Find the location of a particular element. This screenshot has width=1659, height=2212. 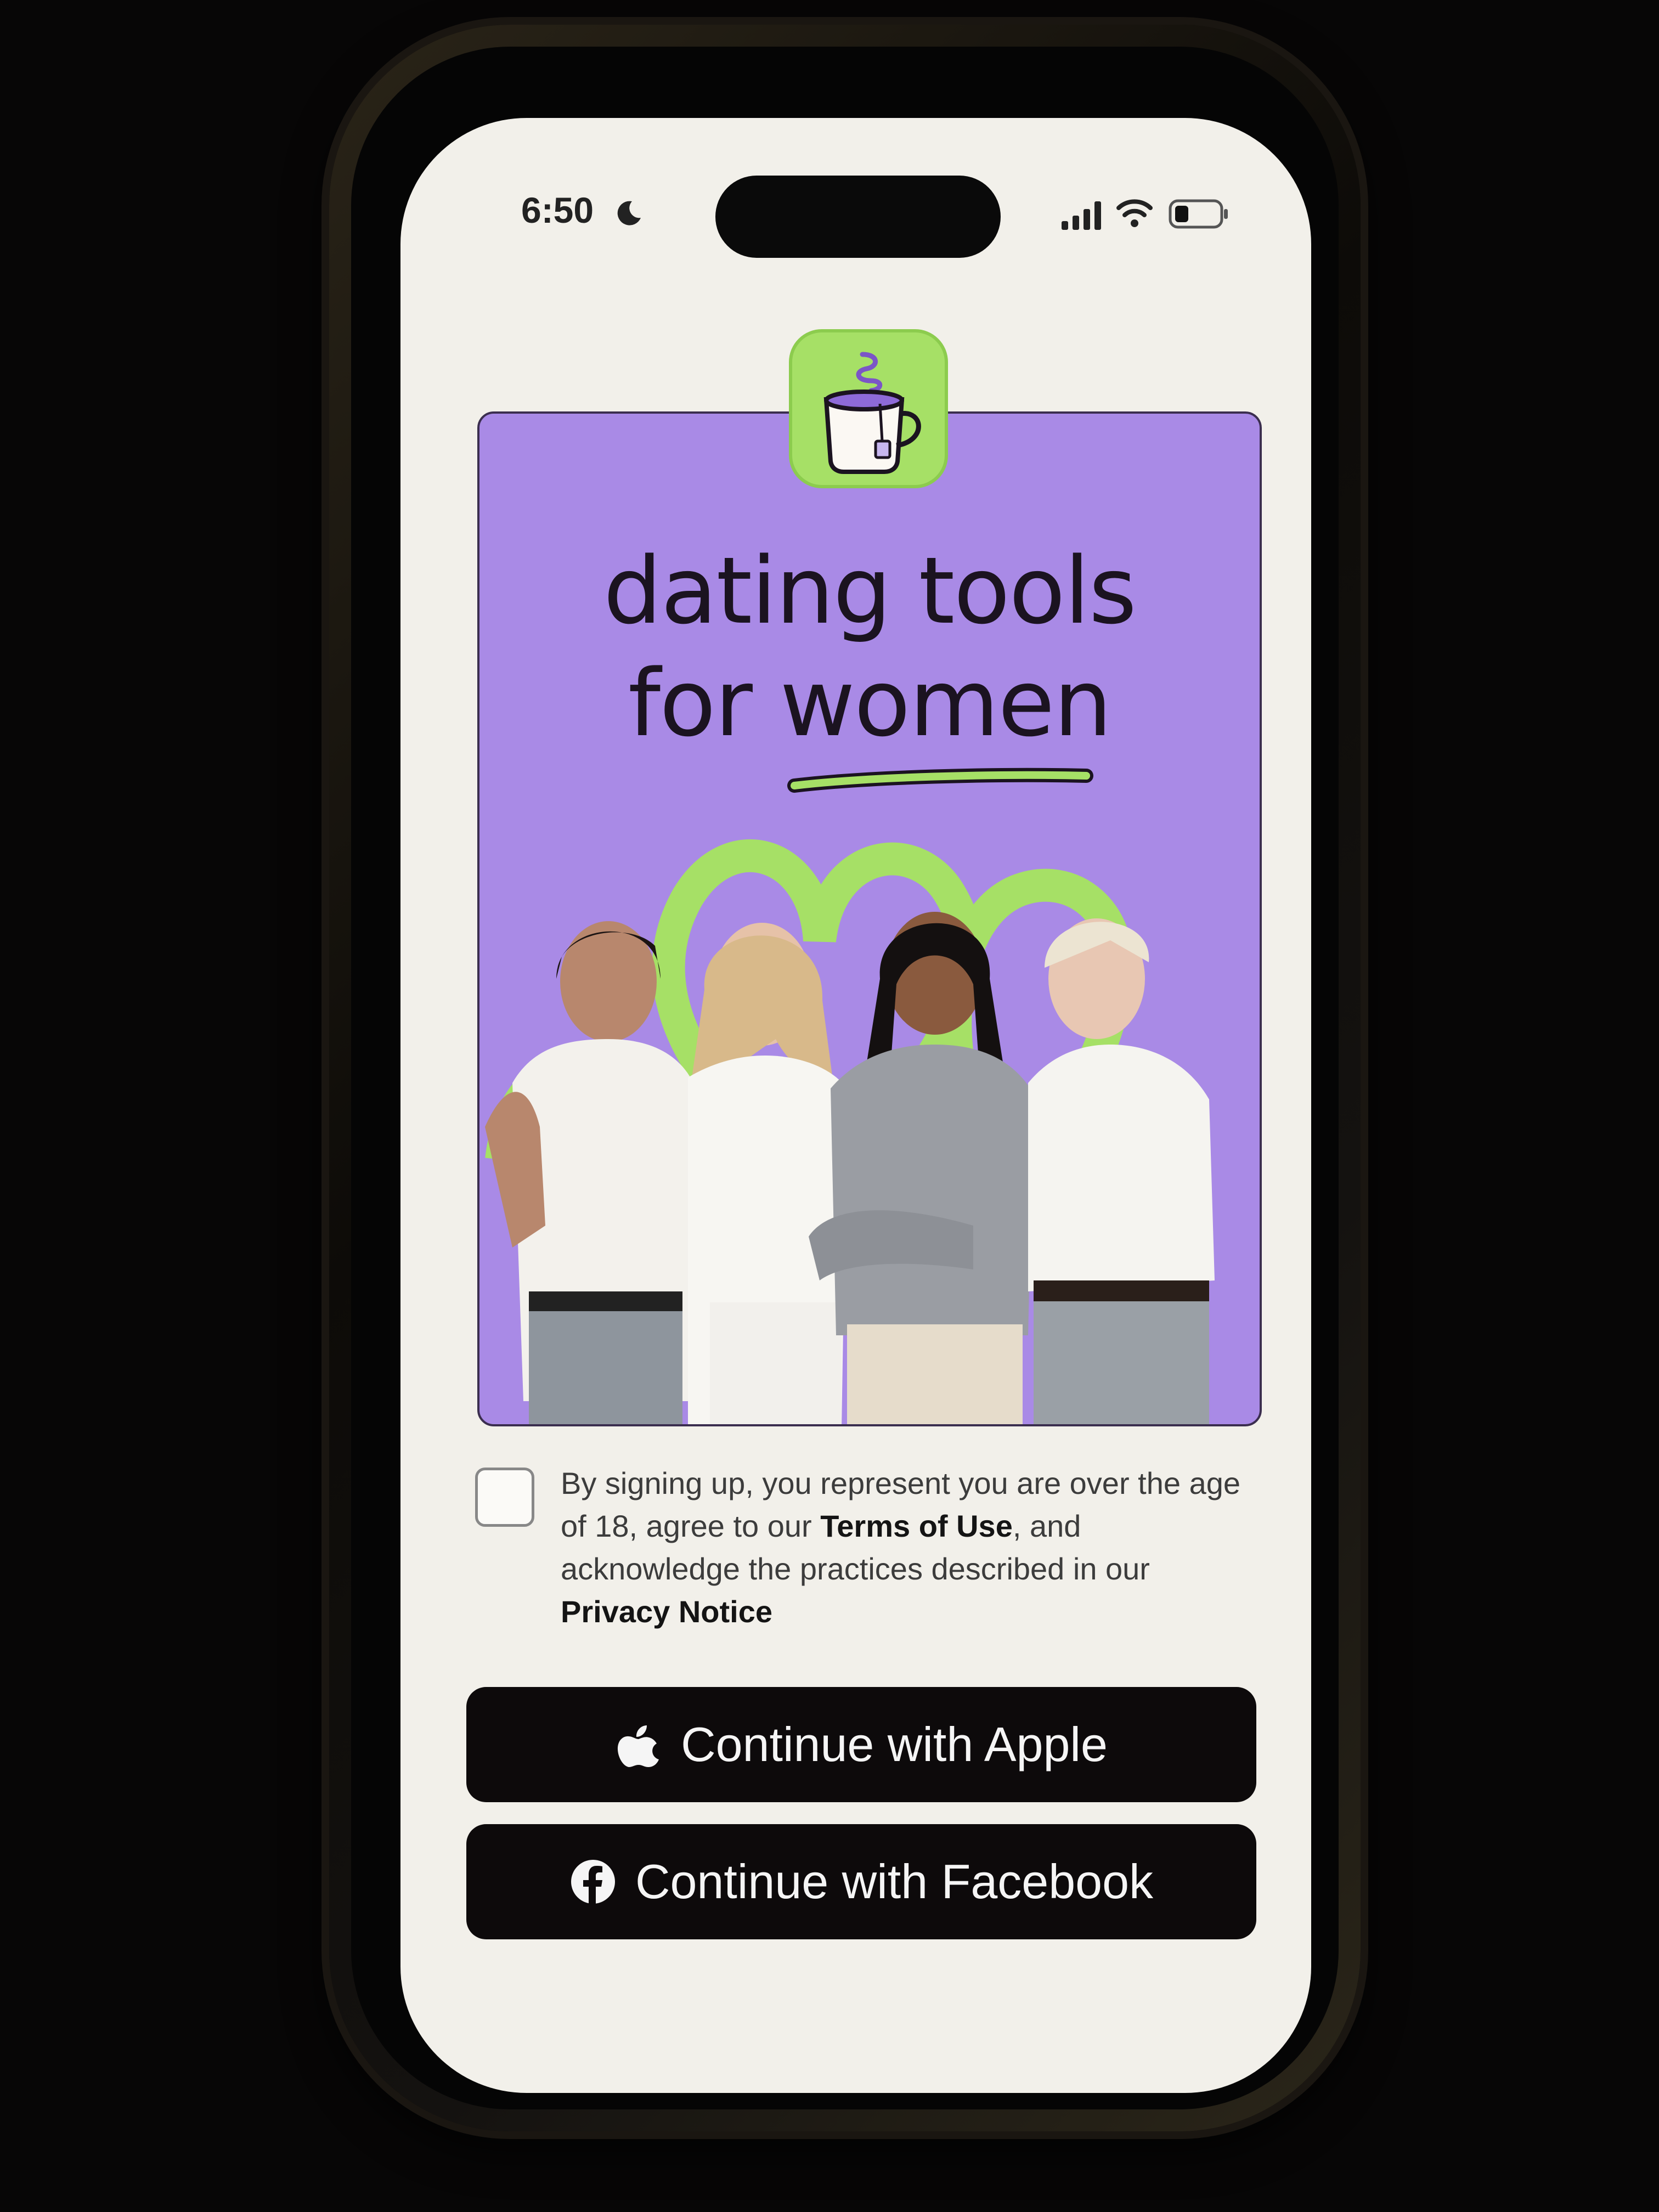

consent-checkbox is located at coordinates (504, 1497).